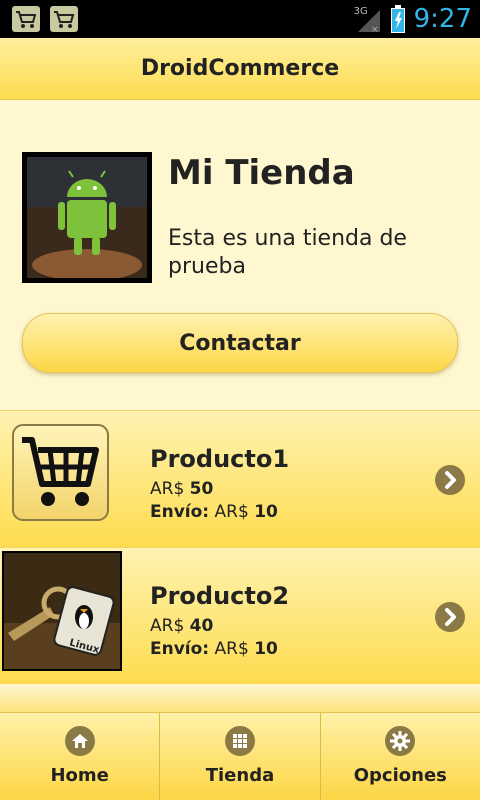 The width and height of the screenshot is (480, 800). I want to click on tab-home: Home, so click(80, 756).